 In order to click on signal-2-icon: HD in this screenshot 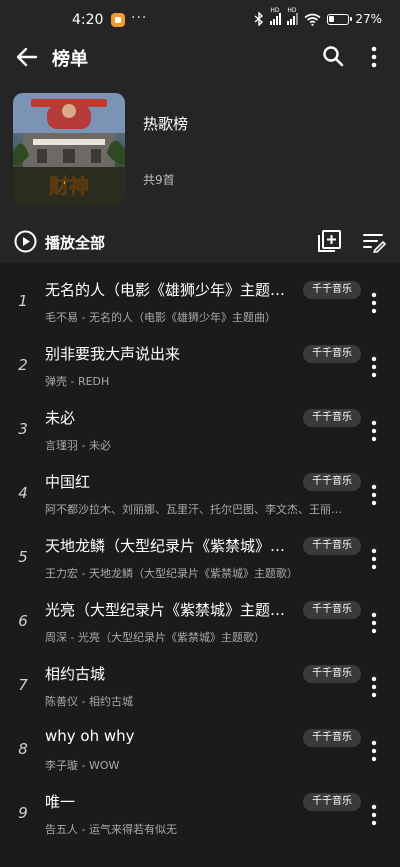, I will do `click(293, 16)`.